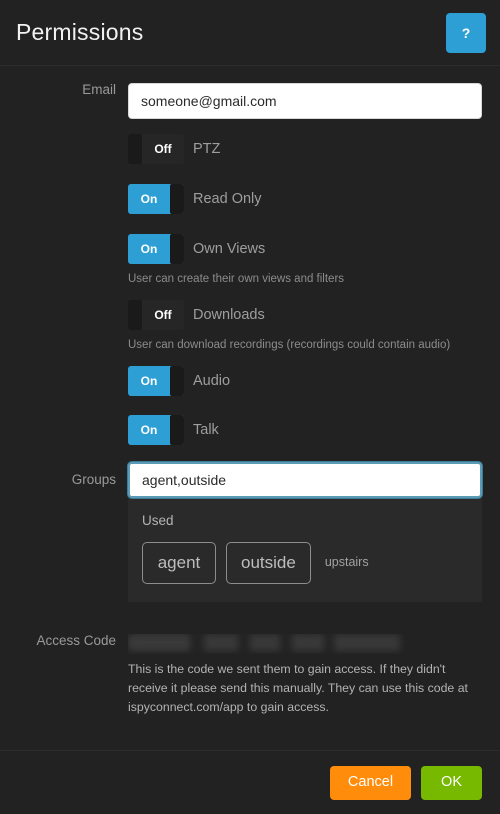 Image resolution: width=500 pixels, height=814 pixels. I want to click on page-title: Permissions, so click(80, 32).